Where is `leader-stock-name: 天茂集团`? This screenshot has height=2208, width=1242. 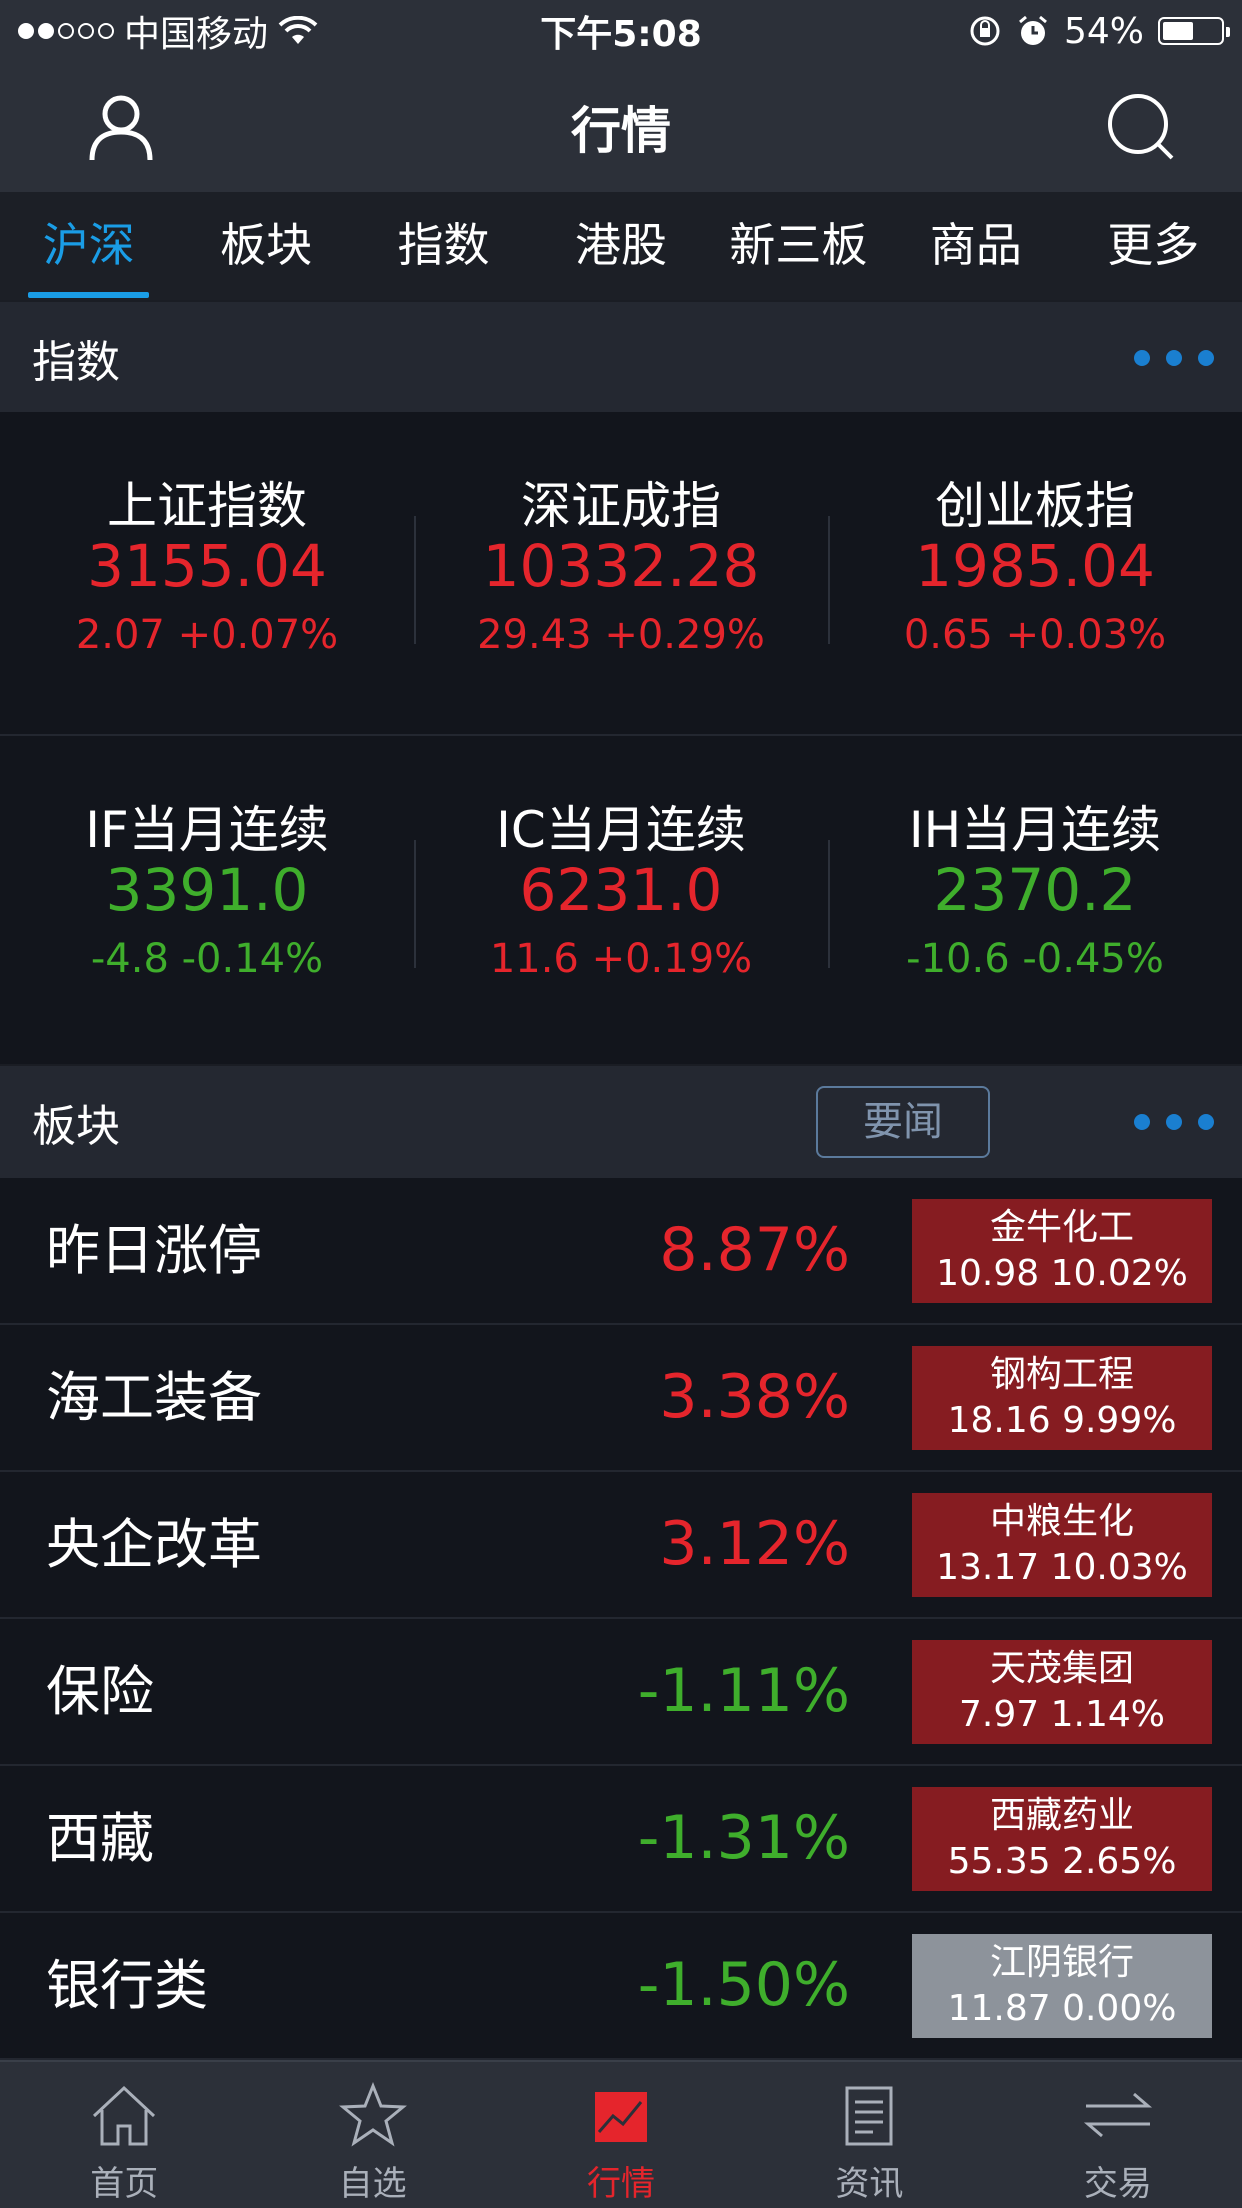
leader-stock-name: 天茂集团 is located at coordinates (1061, 1668).